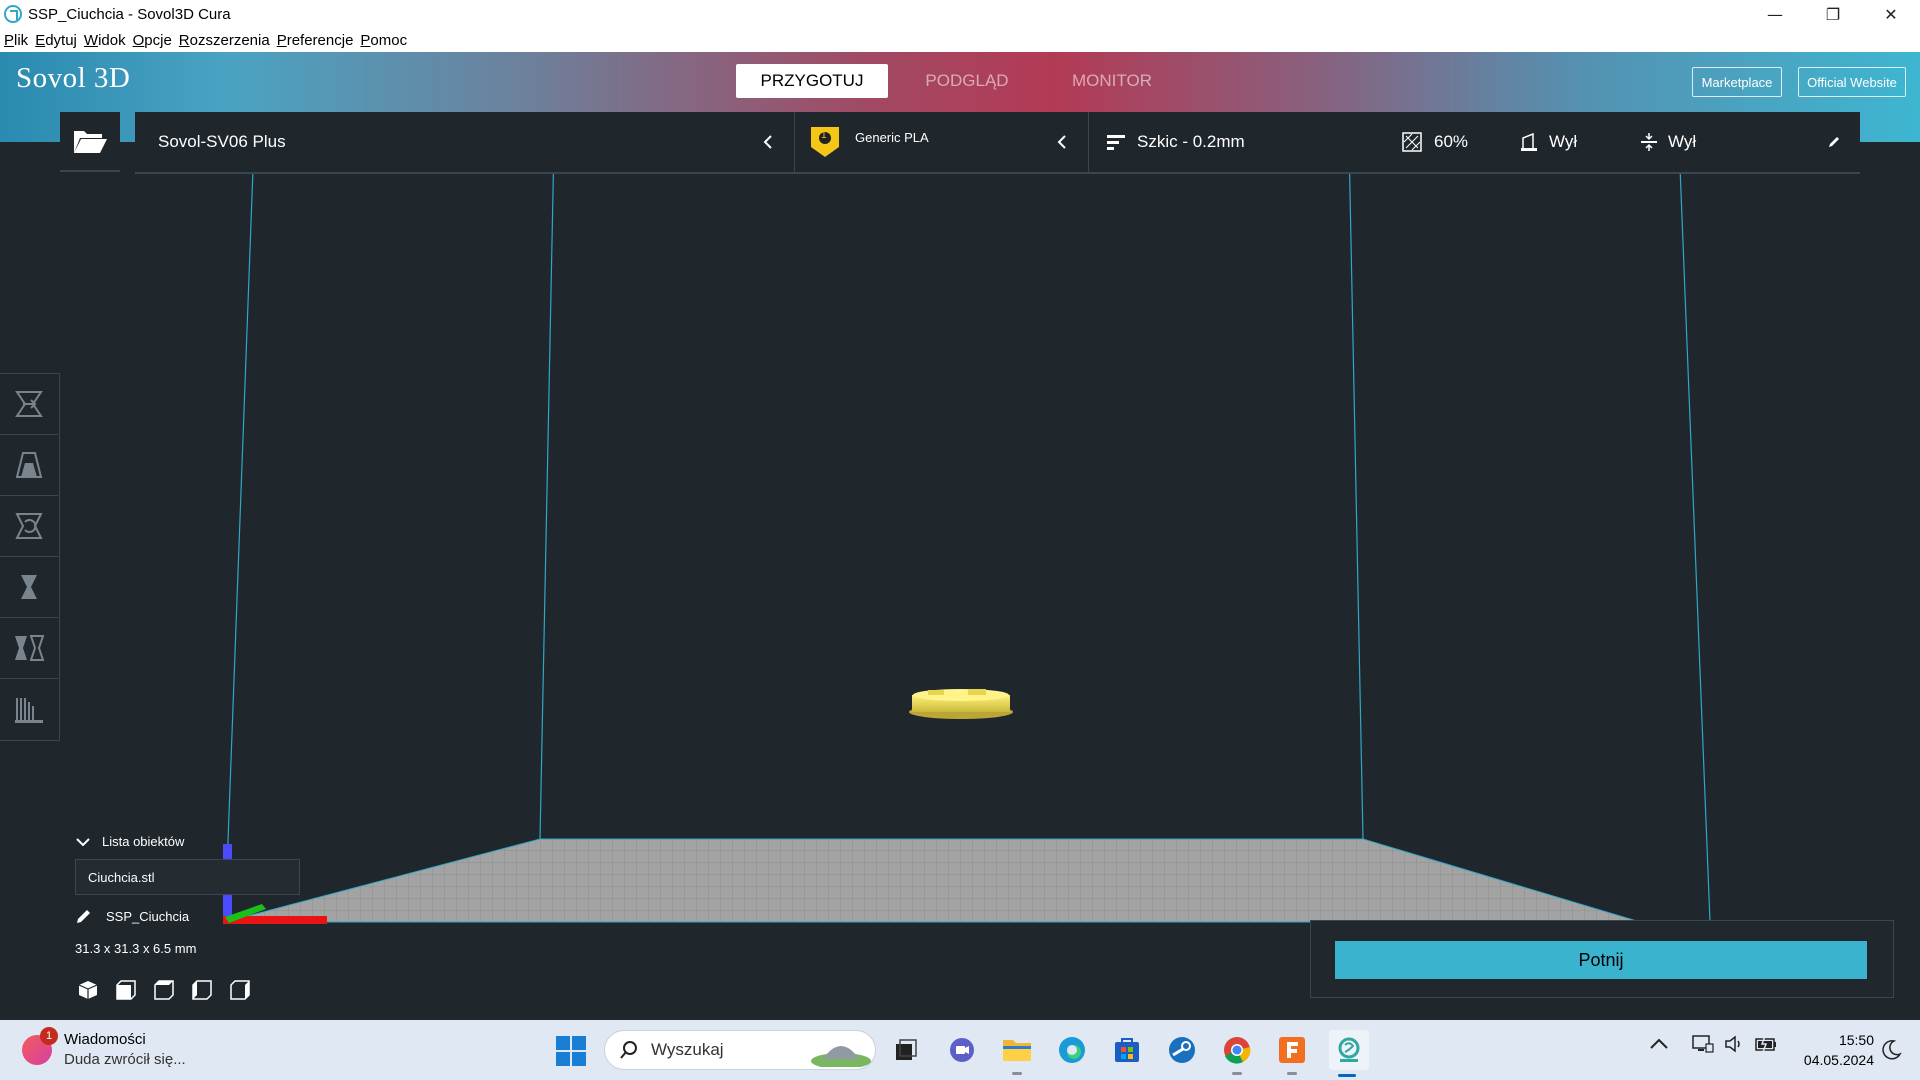 The width and height of the screenshot is (1920, 1080). I want to click on rotate-icon, so click(29, 526).